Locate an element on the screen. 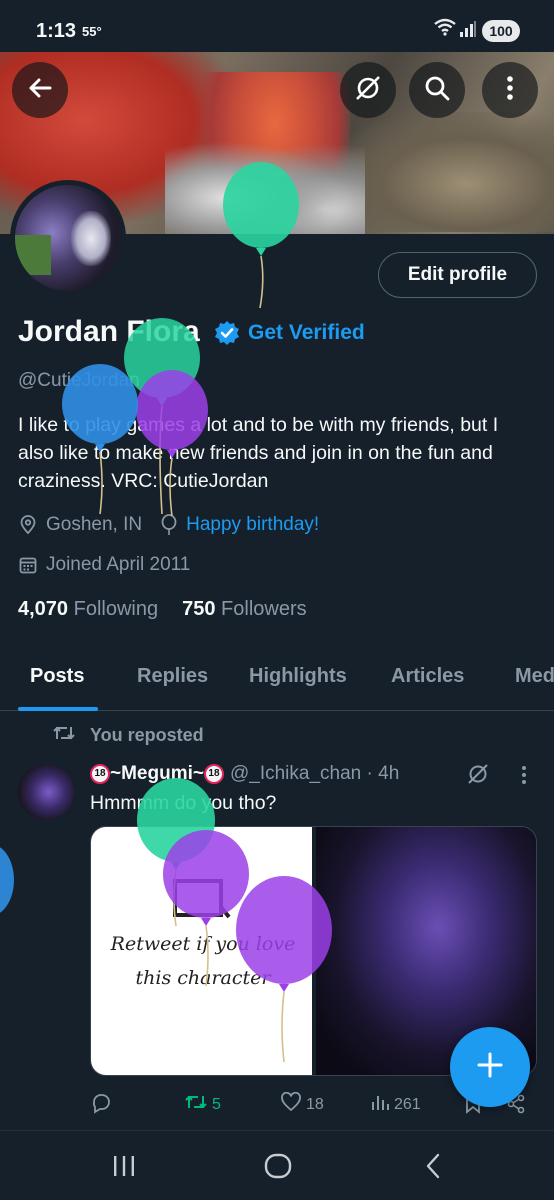  profile-avatar is located at coordinates (68, 238).